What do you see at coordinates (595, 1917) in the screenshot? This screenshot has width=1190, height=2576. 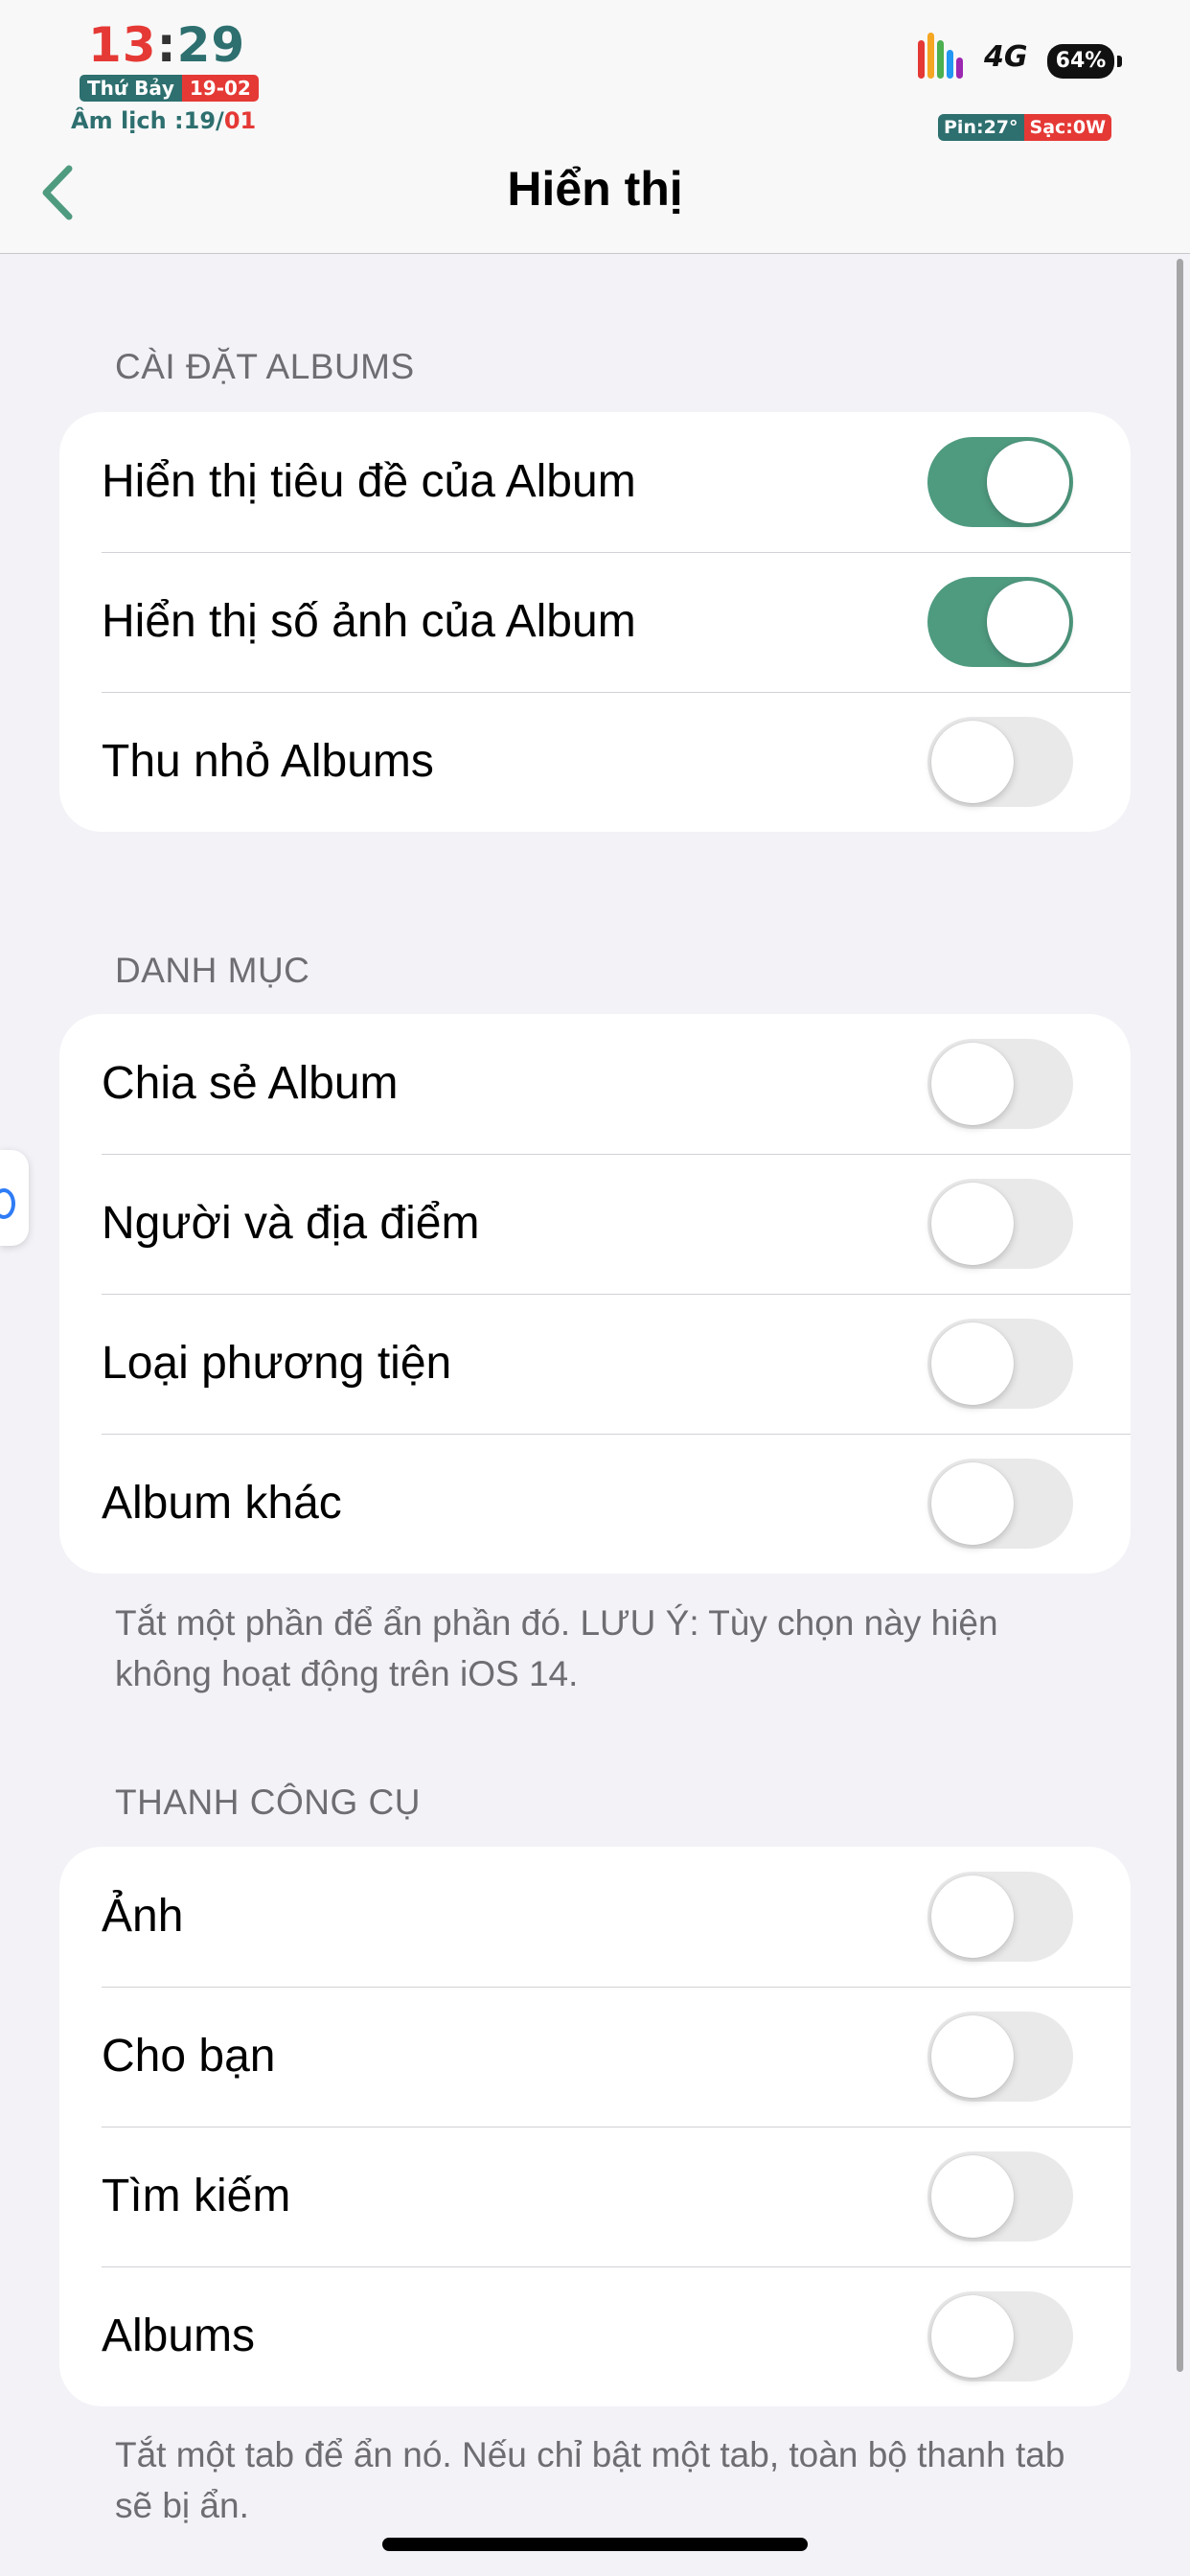 I see `setting-row: Ảnh` at bounding box center [595, 1917].